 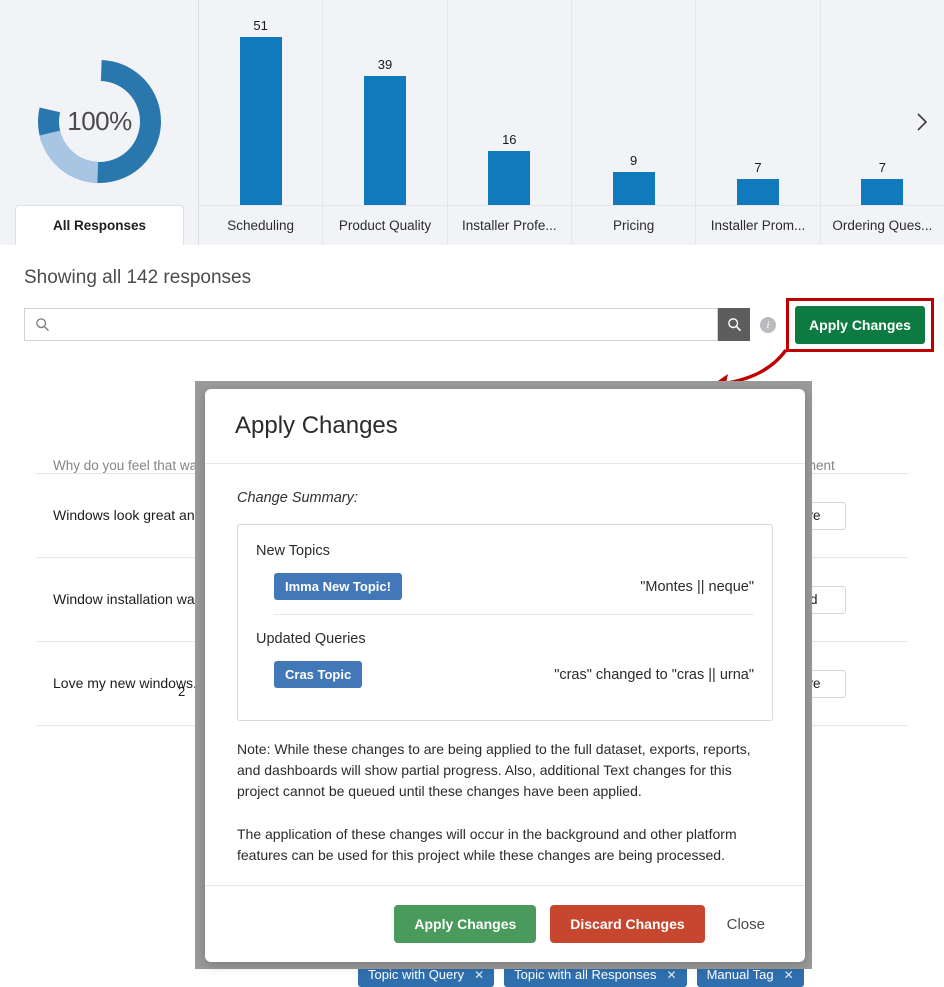 What do you see at coordinates (318, 674) in the screenshot?
I see `topic-chip: Cras Topic` at bounding box center [318, 674].